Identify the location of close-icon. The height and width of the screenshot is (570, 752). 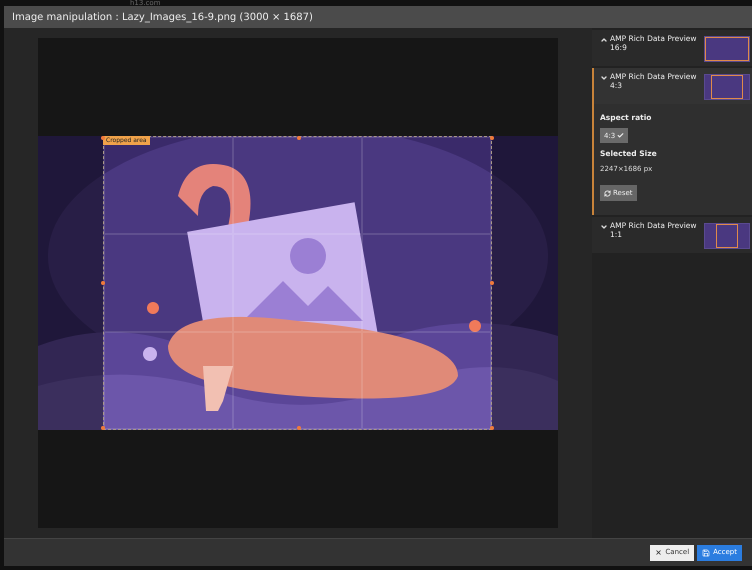
(658, 552).